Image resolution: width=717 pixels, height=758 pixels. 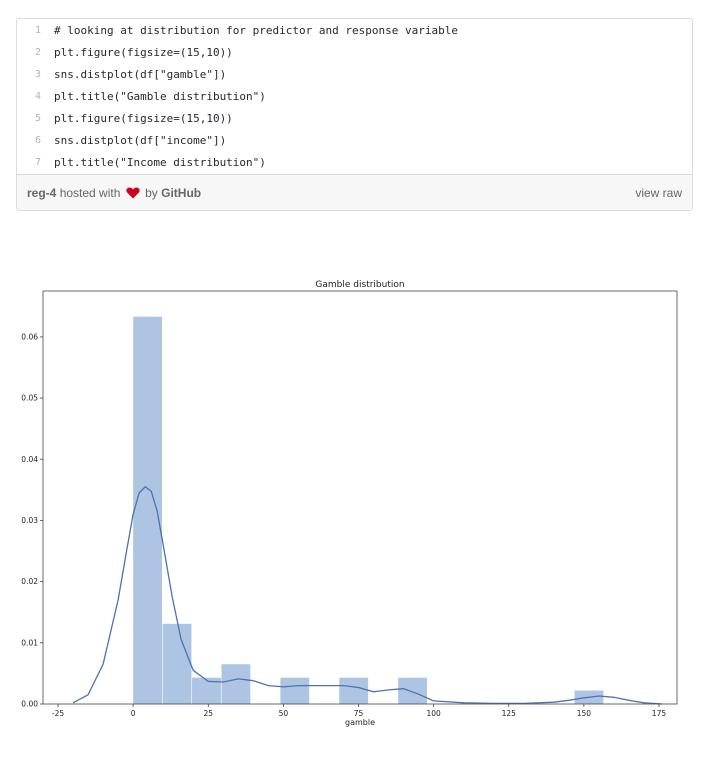 I want to click on line-number: 6, so click(x=34, y=140).